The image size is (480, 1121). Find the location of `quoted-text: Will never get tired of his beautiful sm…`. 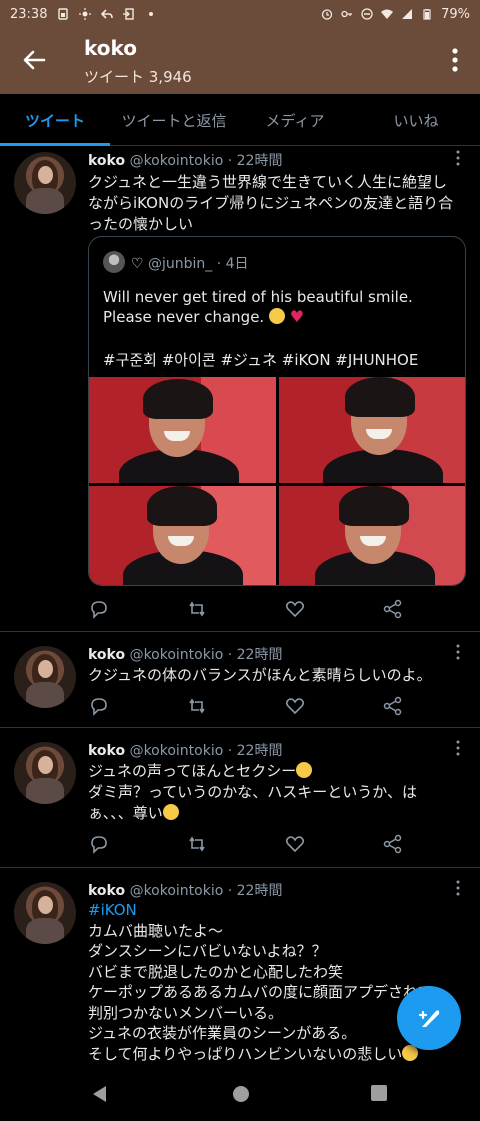

quoted-text: Will never get tired of his beautiful sm… is located at coordinates (278, 307).